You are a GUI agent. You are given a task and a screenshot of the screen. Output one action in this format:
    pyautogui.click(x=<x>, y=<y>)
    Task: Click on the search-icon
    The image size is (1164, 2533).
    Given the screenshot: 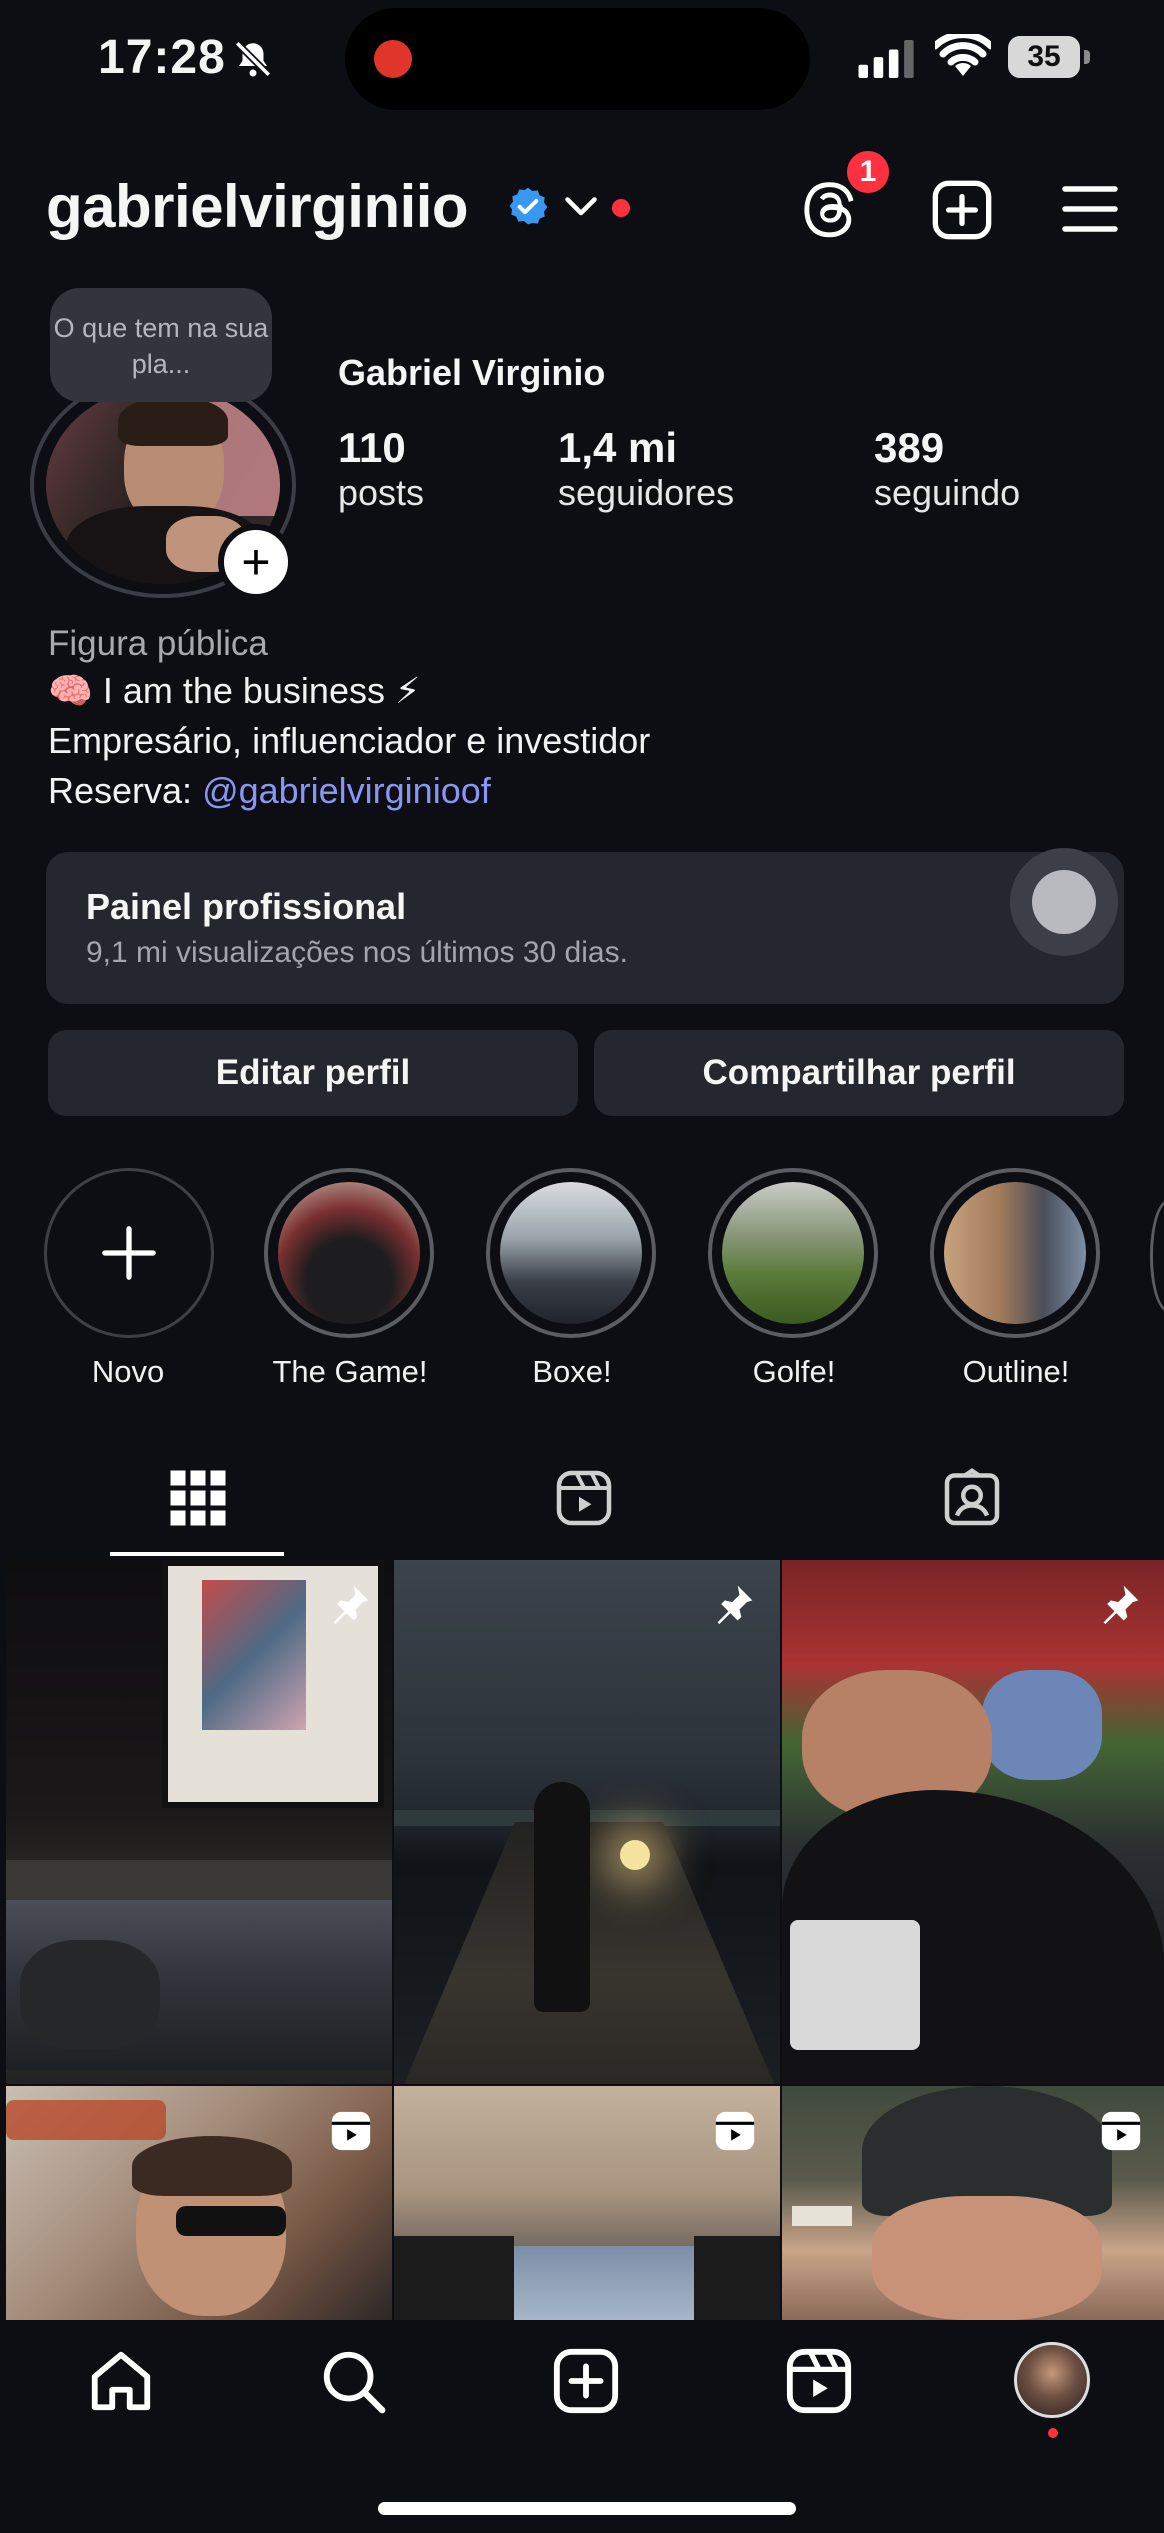 What is the action you would take?
    pyautogui.click(x=353, y=2381)
    